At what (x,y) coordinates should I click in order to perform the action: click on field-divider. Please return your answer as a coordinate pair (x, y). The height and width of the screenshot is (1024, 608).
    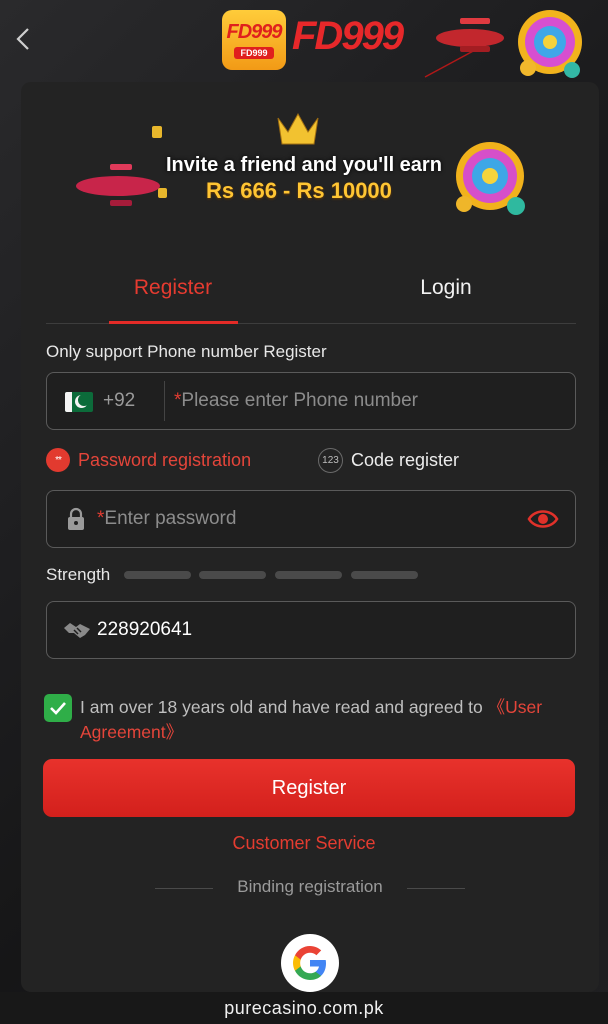
    Looking at the image, I should click on (164, 401).